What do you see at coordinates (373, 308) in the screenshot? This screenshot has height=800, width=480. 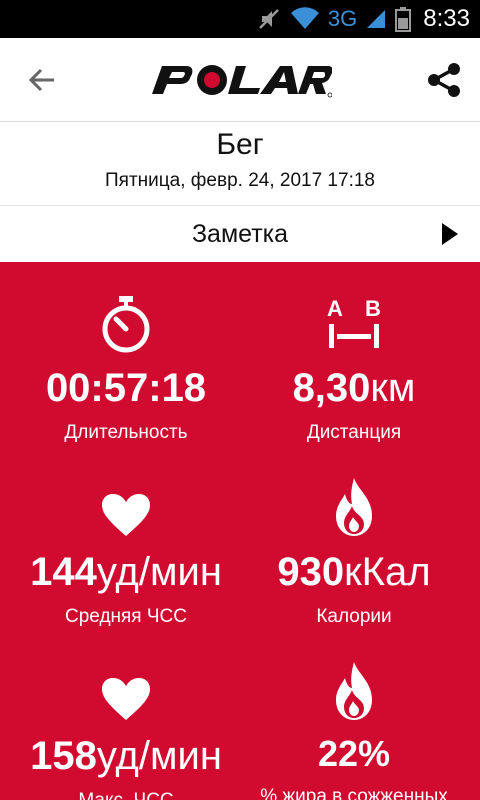 I see `distance-icon-b: B` at bounding box center [373, 308].